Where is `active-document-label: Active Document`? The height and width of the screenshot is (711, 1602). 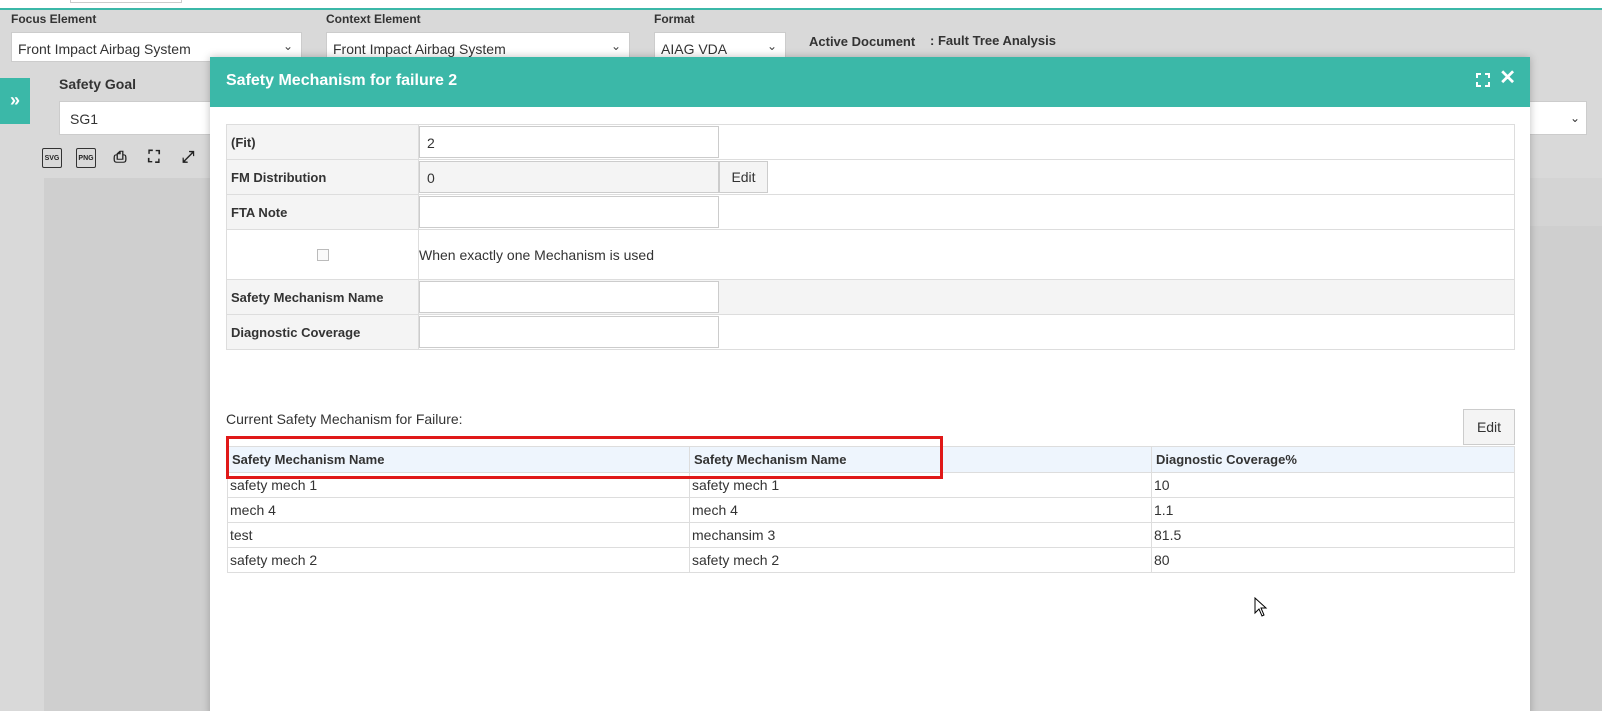 active-document-label: Active Document is located at coordinates (862, 41).